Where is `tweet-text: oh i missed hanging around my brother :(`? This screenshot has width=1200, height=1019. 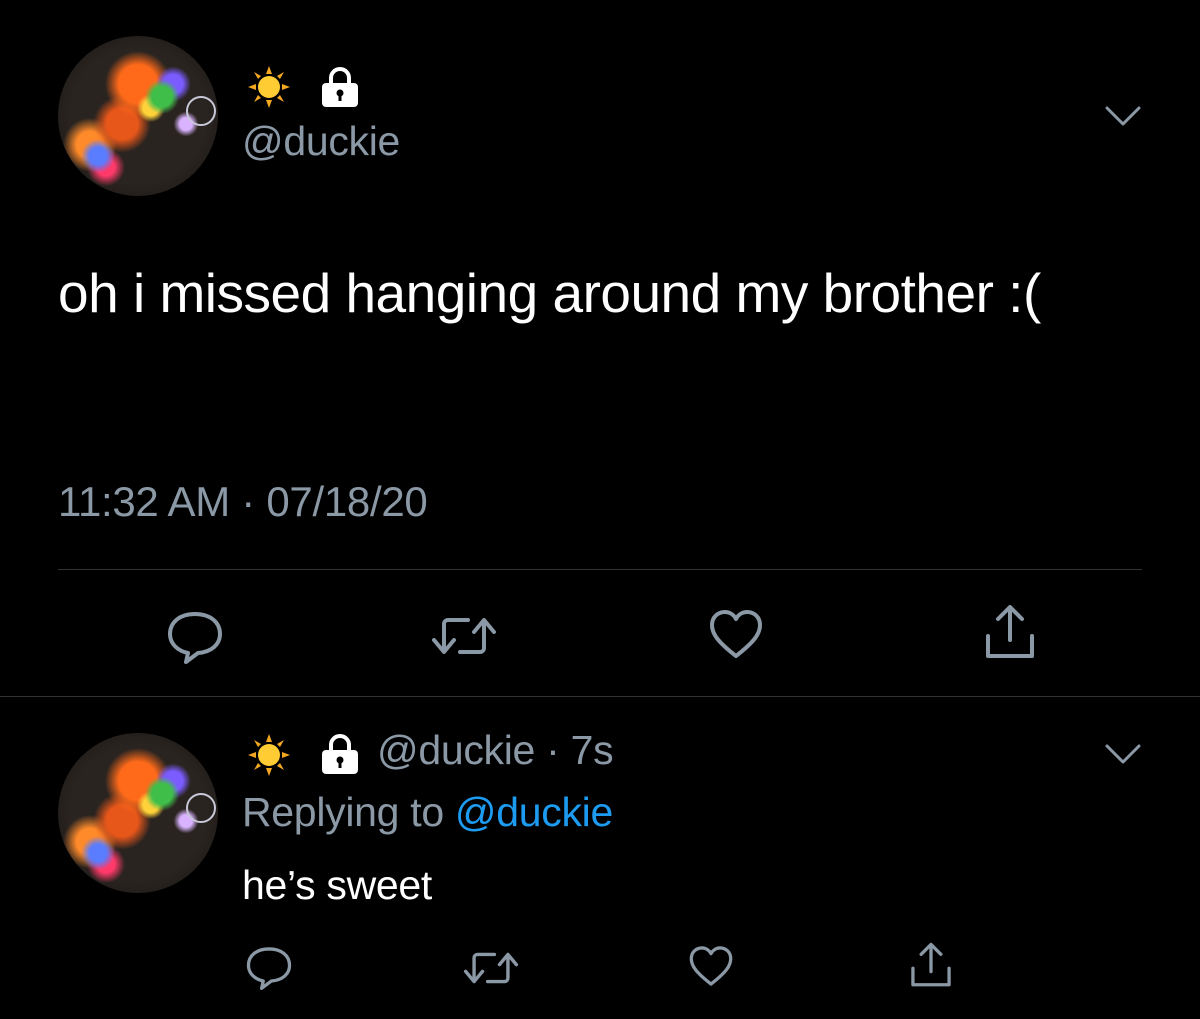 tweet-text: oh i missed hanging around my brother :( is located at coordinates (549, 293).